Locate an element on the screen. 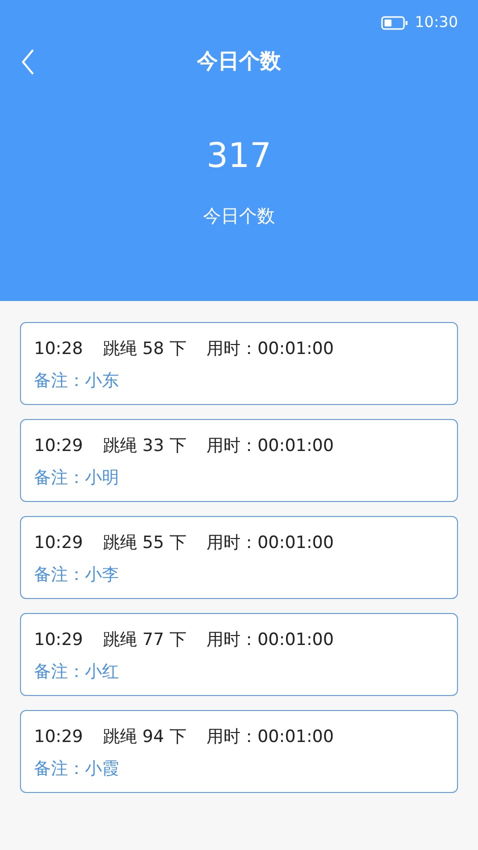  jump-count: 跳绳 77 下 is located at coordinates (144, 640).